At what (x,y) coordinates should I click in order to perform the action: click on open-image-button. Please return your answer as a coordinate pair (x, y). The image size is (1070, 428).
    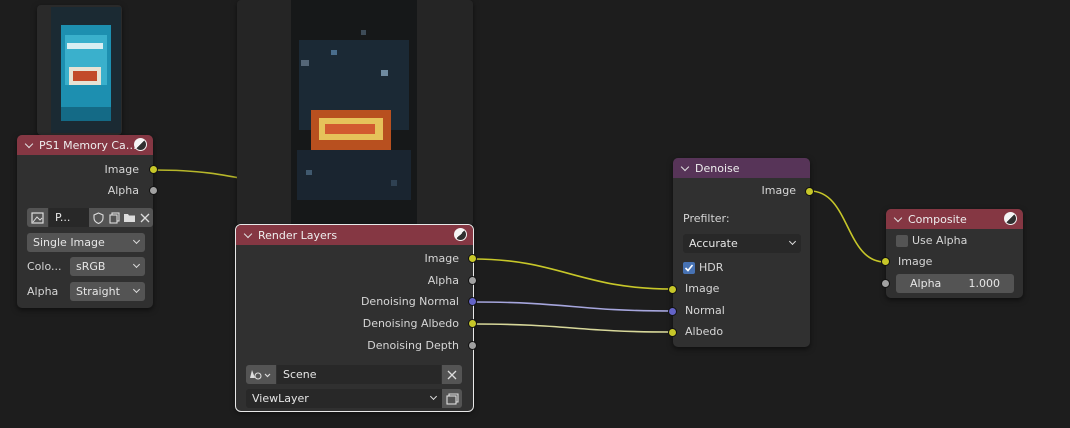
    Looking at the image, I should click on (129, 217).